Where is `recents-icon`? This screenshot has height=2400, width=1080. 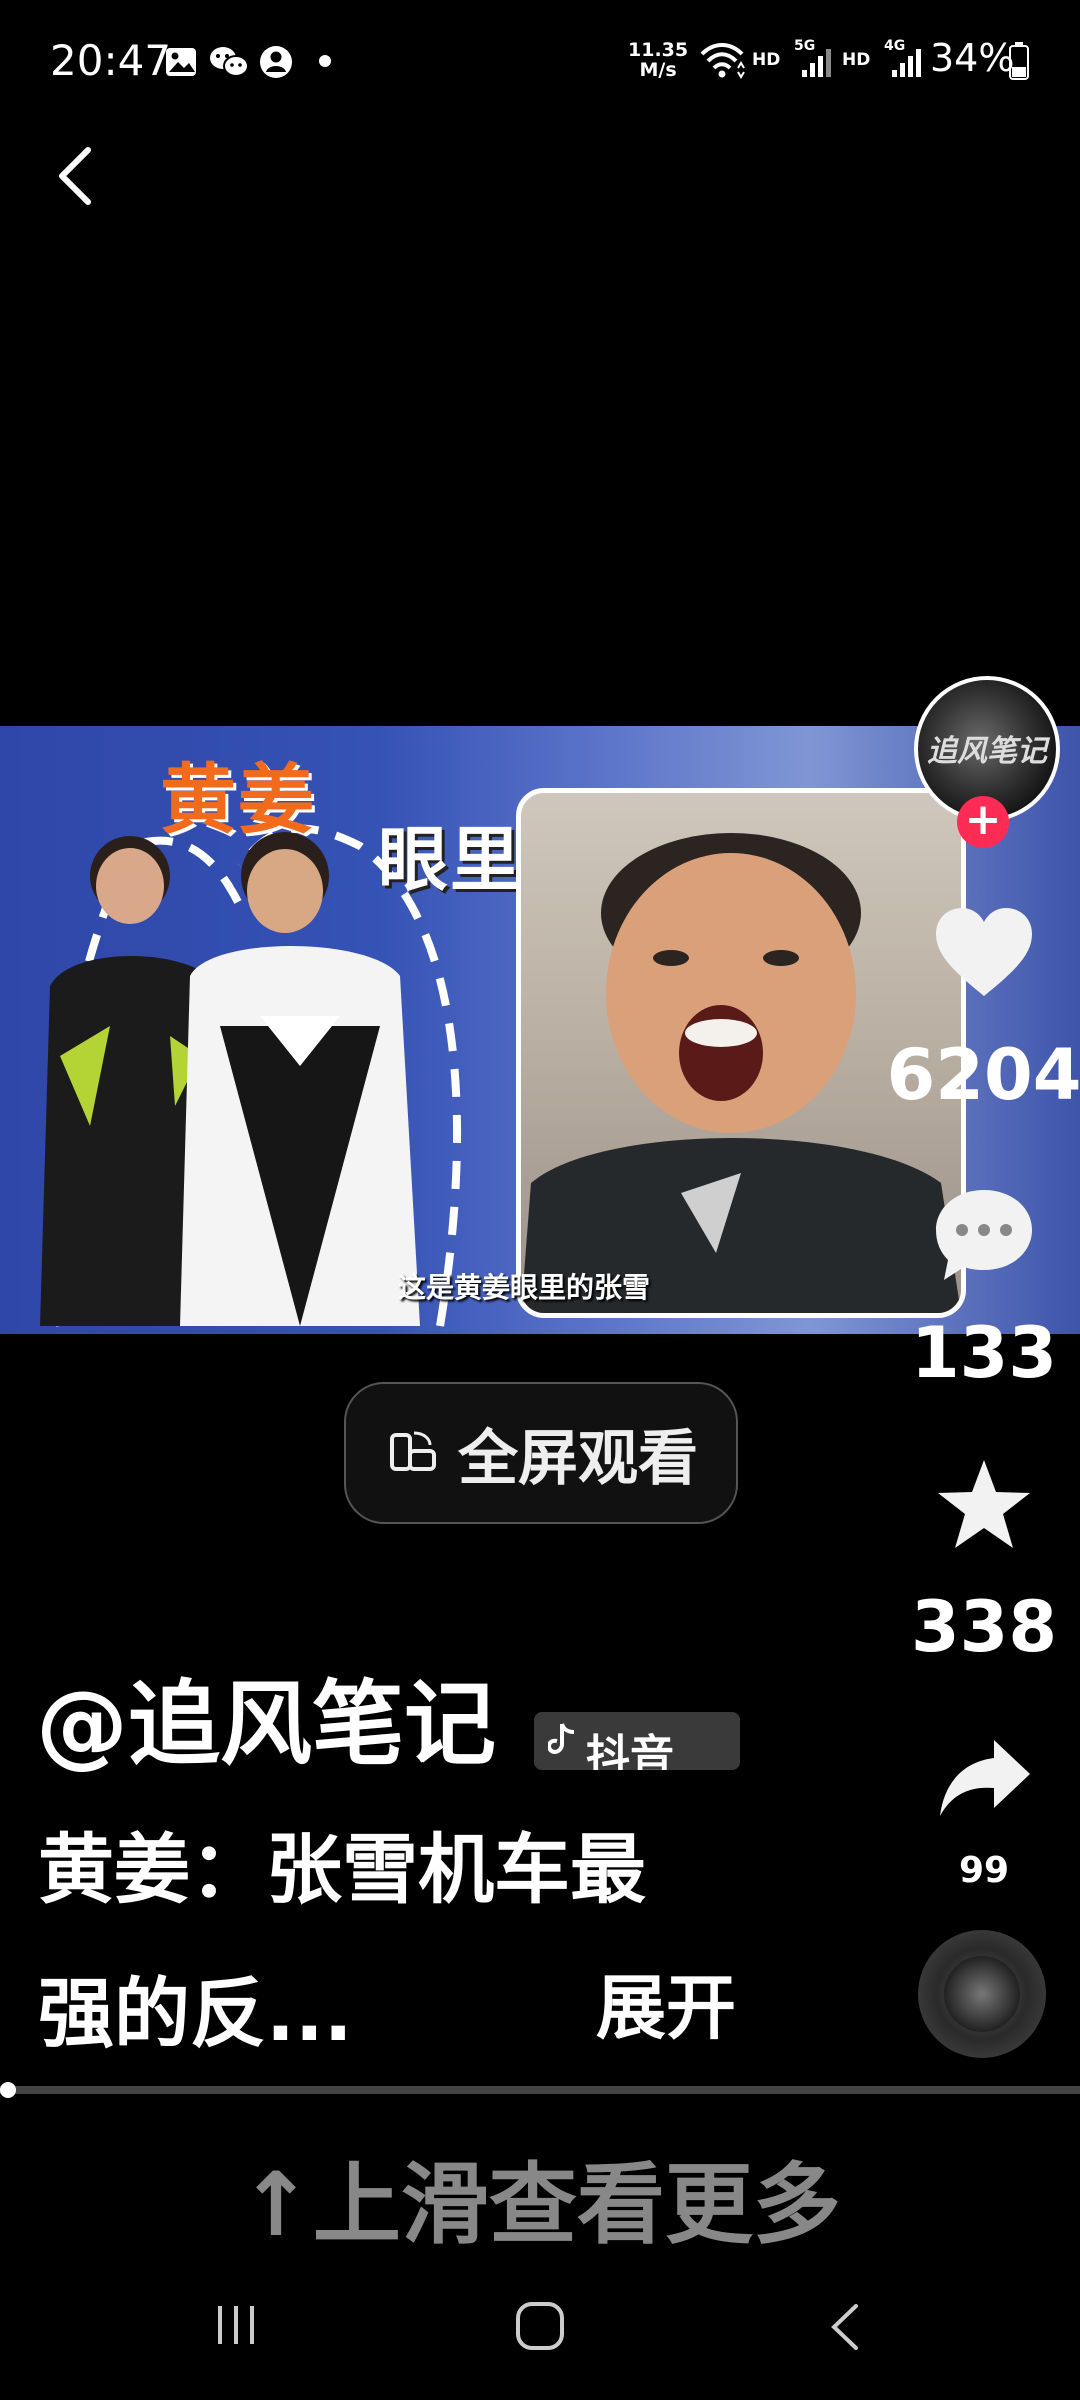 recents-icon is located at coordinates (237, 2325).